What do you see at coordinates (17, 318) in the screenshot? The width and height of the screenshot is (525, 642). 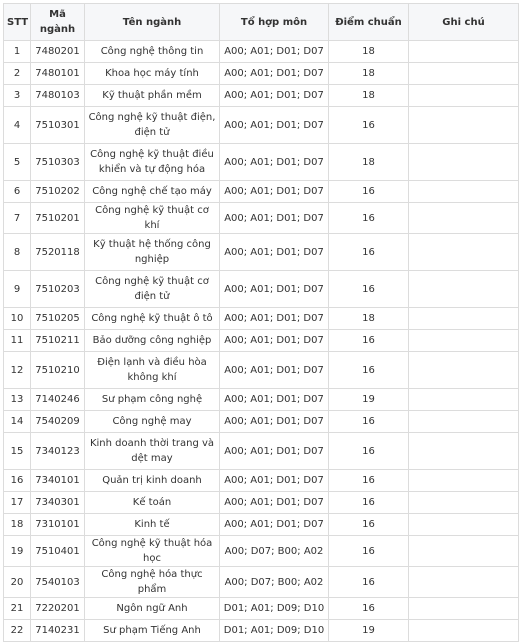 I see `cell-stt: 10` at bounding box center [17, 318].